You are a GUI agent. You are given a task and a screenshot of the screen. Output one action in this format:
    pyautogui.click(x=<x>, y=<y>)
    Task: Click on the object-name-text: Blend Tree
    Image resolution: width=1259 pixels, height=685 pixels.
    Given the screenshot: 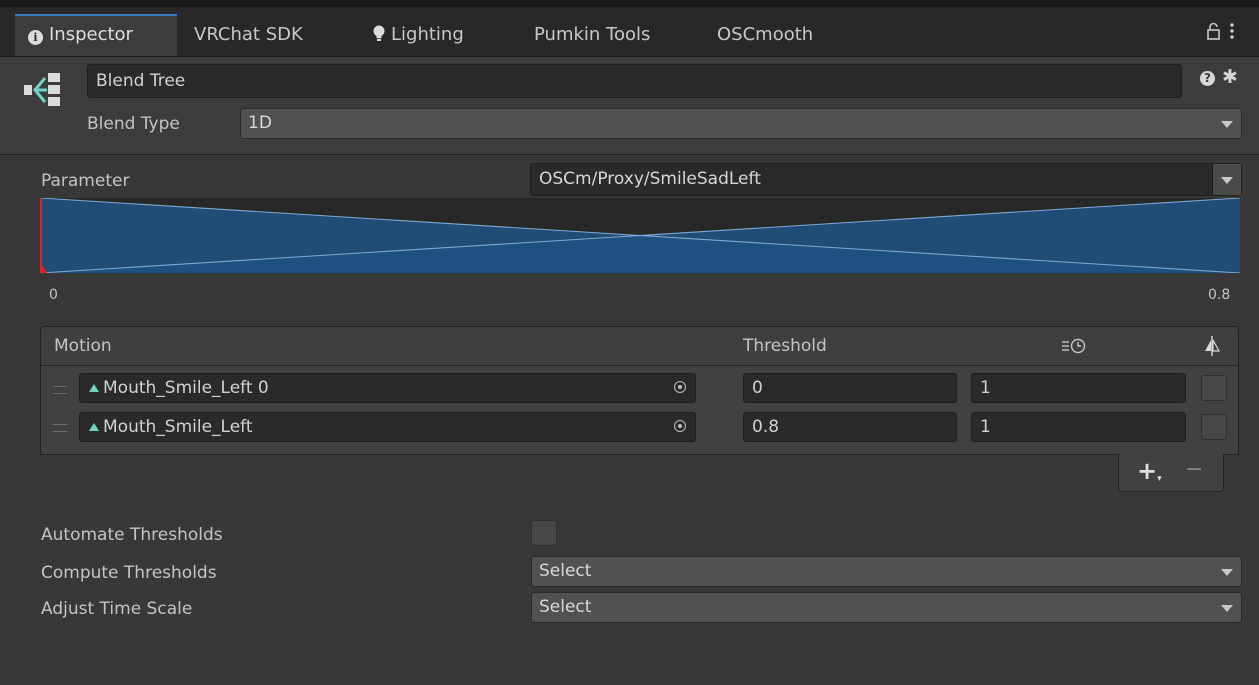 What is the action you would take?
    pyautogui.click(x=141, y=81)
    